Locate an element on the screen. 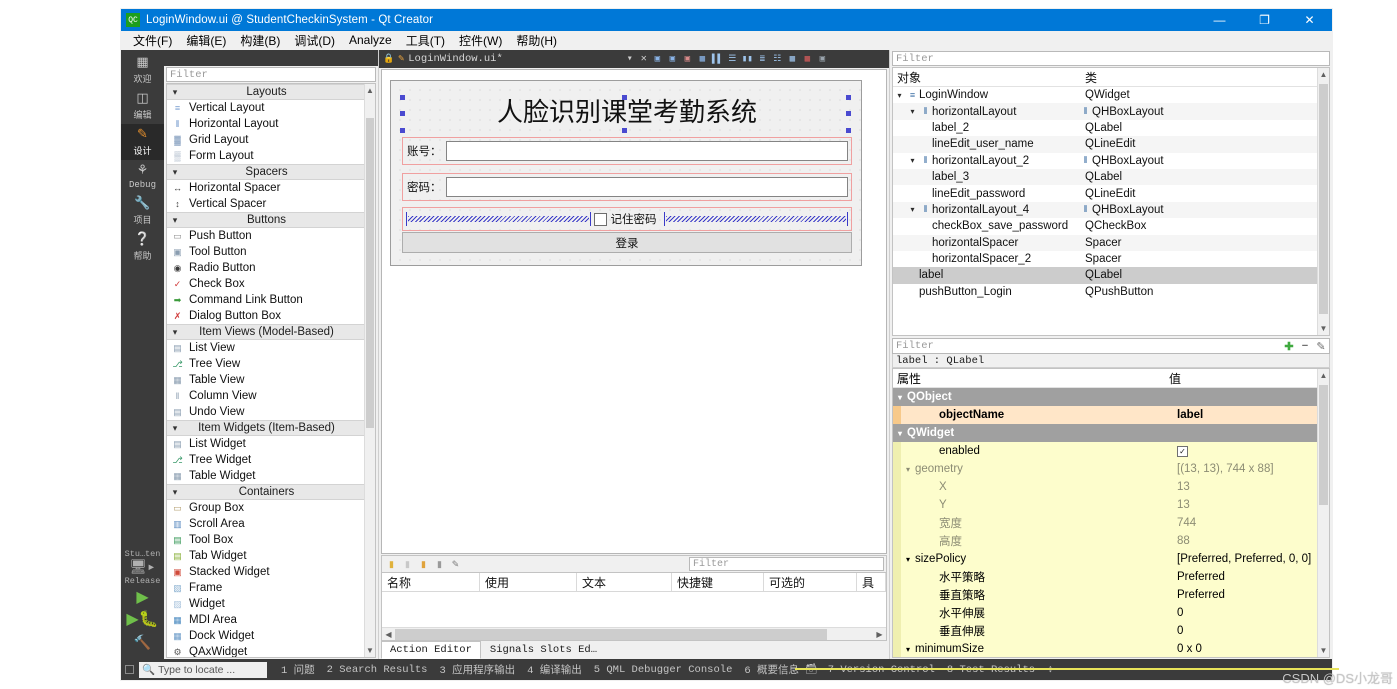 The width and height of the screenshot is (1397, 689). password-label: 密码： is located at coordinates (424, 187).